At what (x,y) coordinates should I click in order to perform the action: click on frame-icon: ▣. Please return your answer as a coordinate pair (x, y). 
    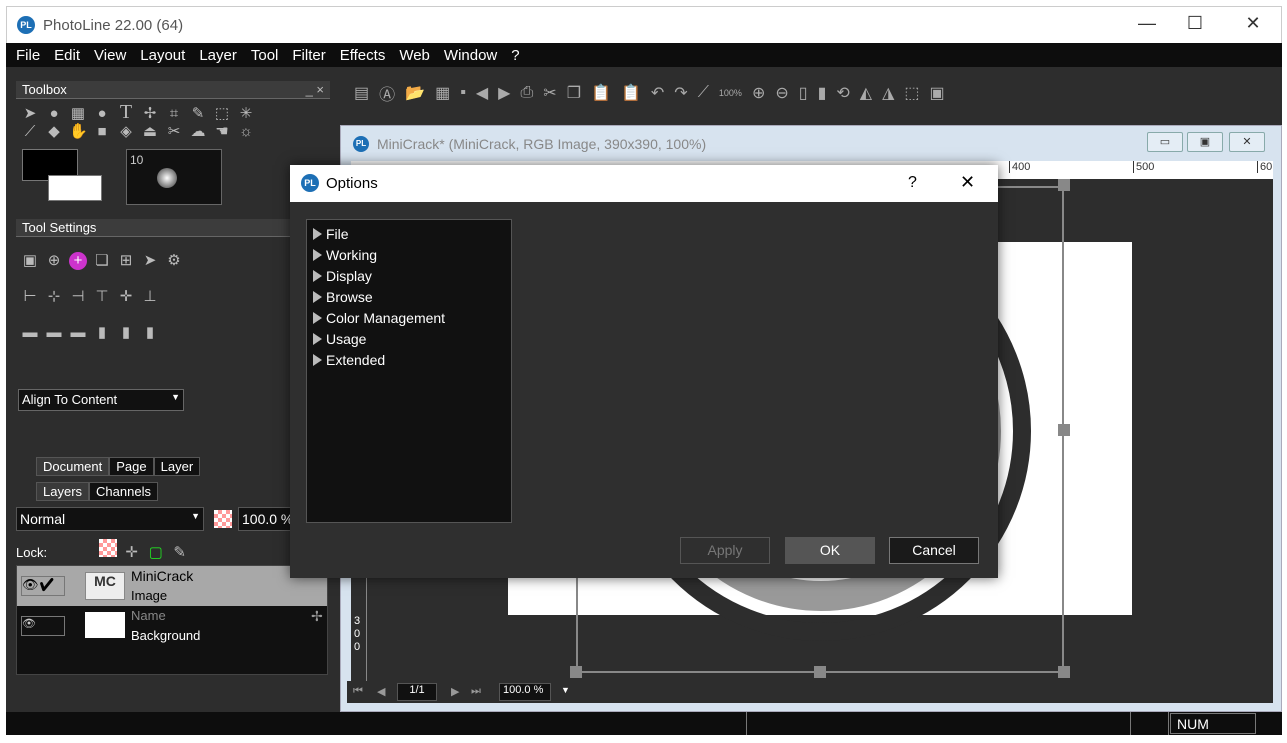
    Looking at the image, I should click on (937, 93).